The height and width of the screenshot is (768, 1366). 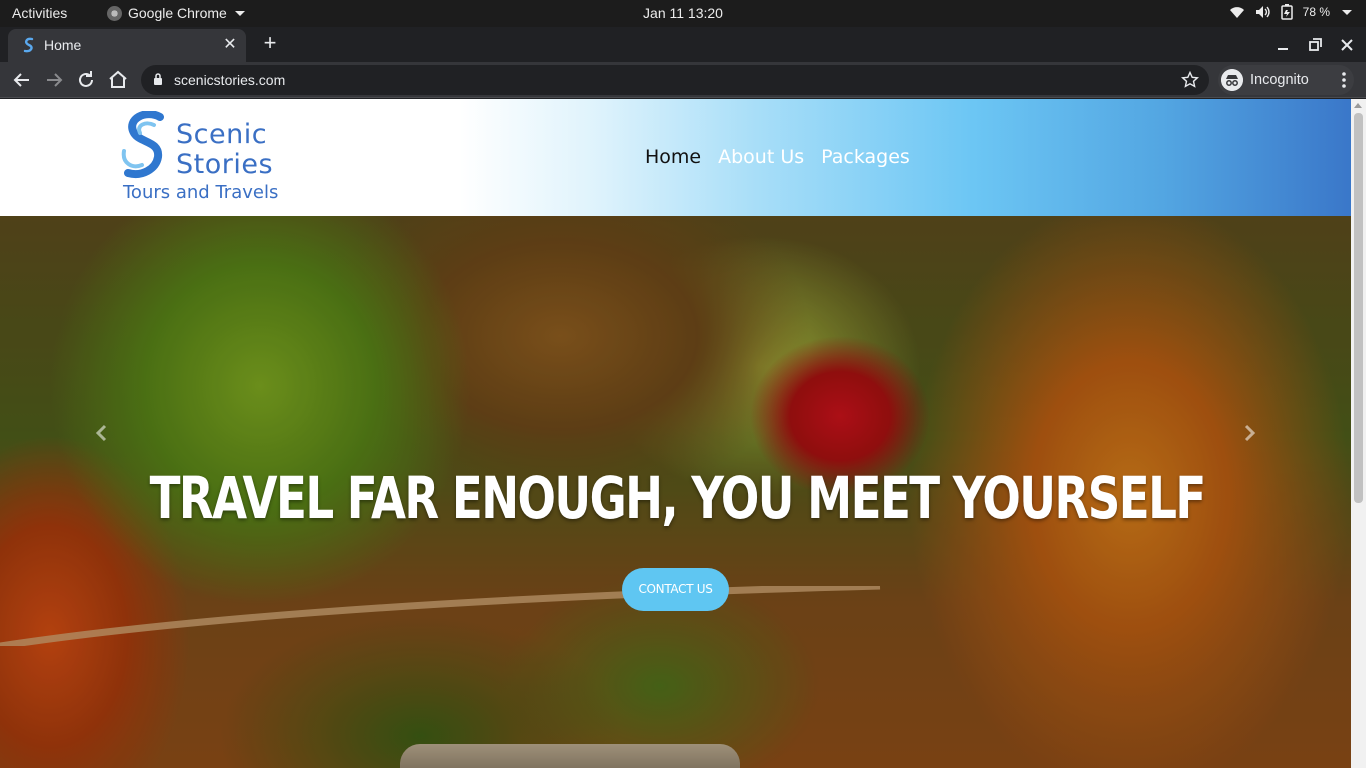 I want to click on chevron-right-icon, so click(x=1249, y=433).